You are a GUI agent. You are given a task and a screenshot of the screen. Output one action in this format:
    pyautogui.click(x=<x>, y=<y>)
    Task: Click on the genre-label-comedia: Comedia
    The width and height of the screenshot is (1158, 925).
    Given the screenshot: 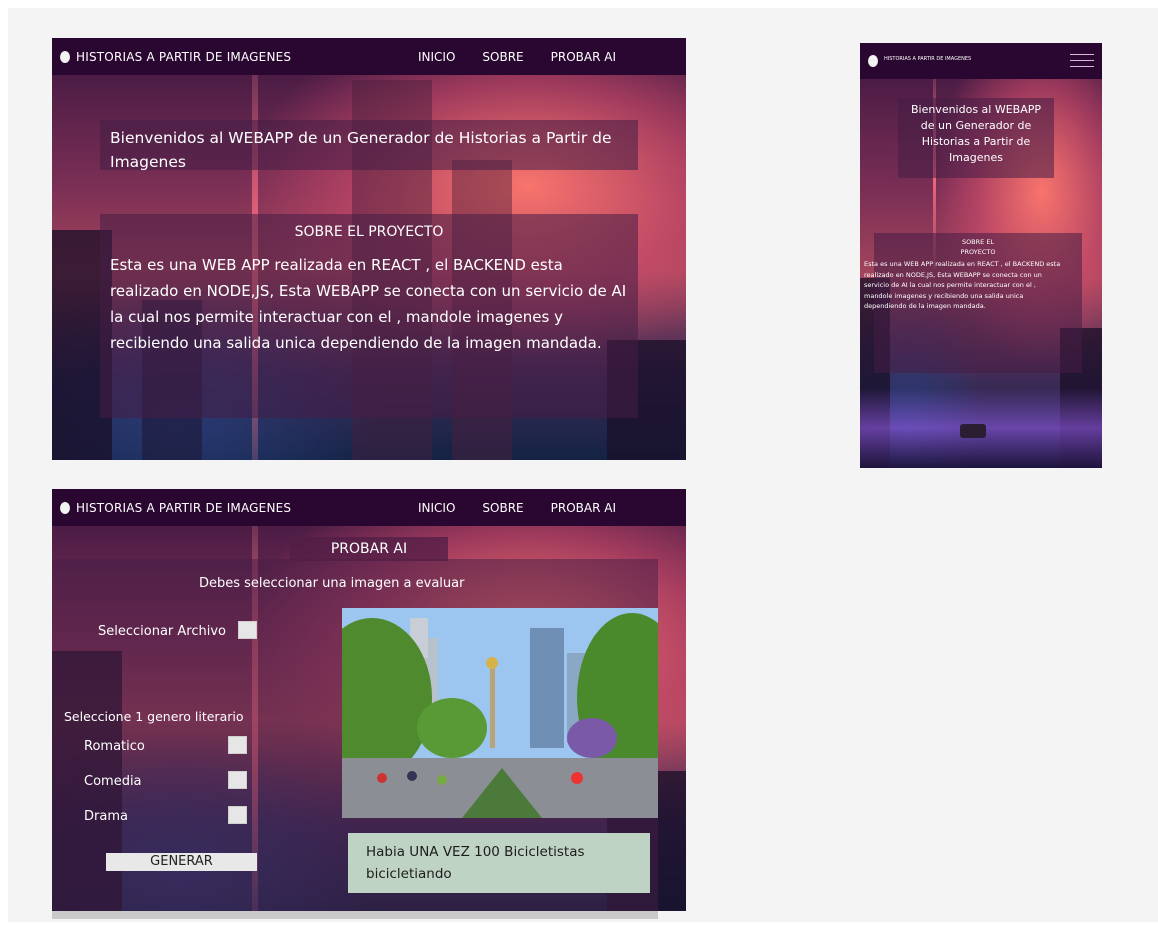 What is the action you would take?
    pyautogui.click(x=113, y=781)
    